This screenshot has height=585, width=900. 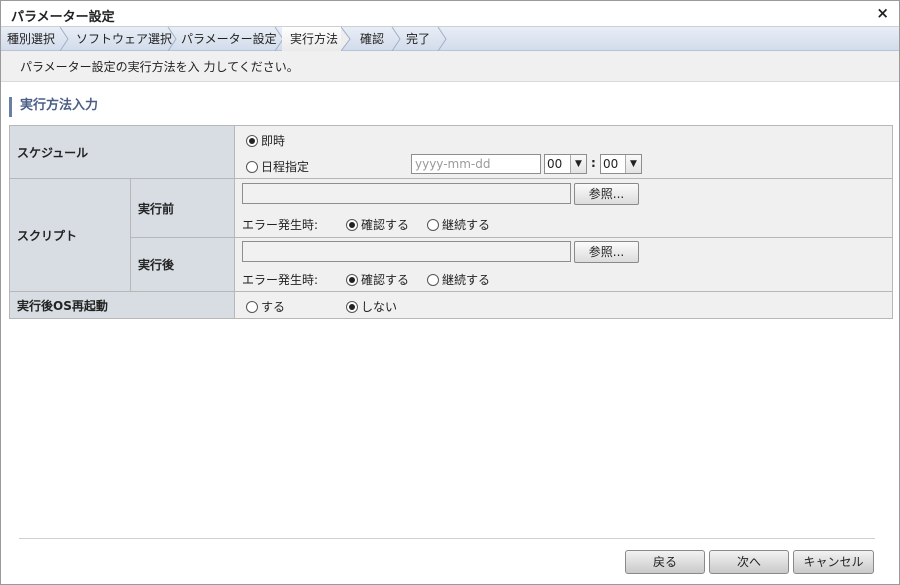 I want to click on reboot-field: する しない, so click(x=563, y=305).